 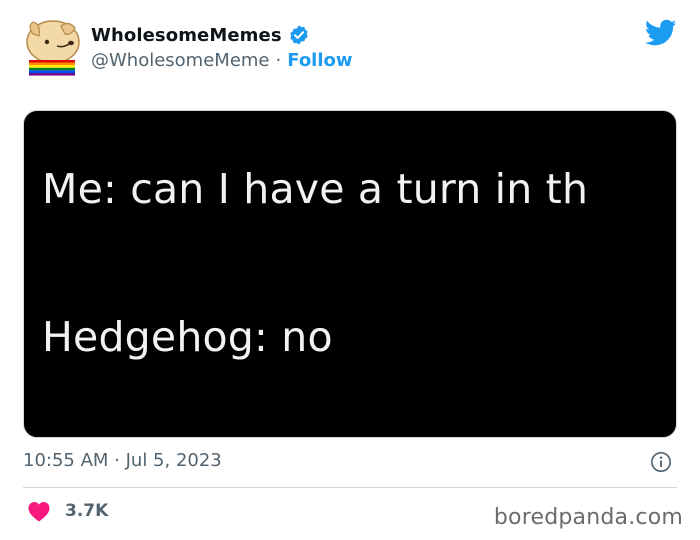 I want to click on author-display-name: WholesomeMemes, so click(x=186, y=35).